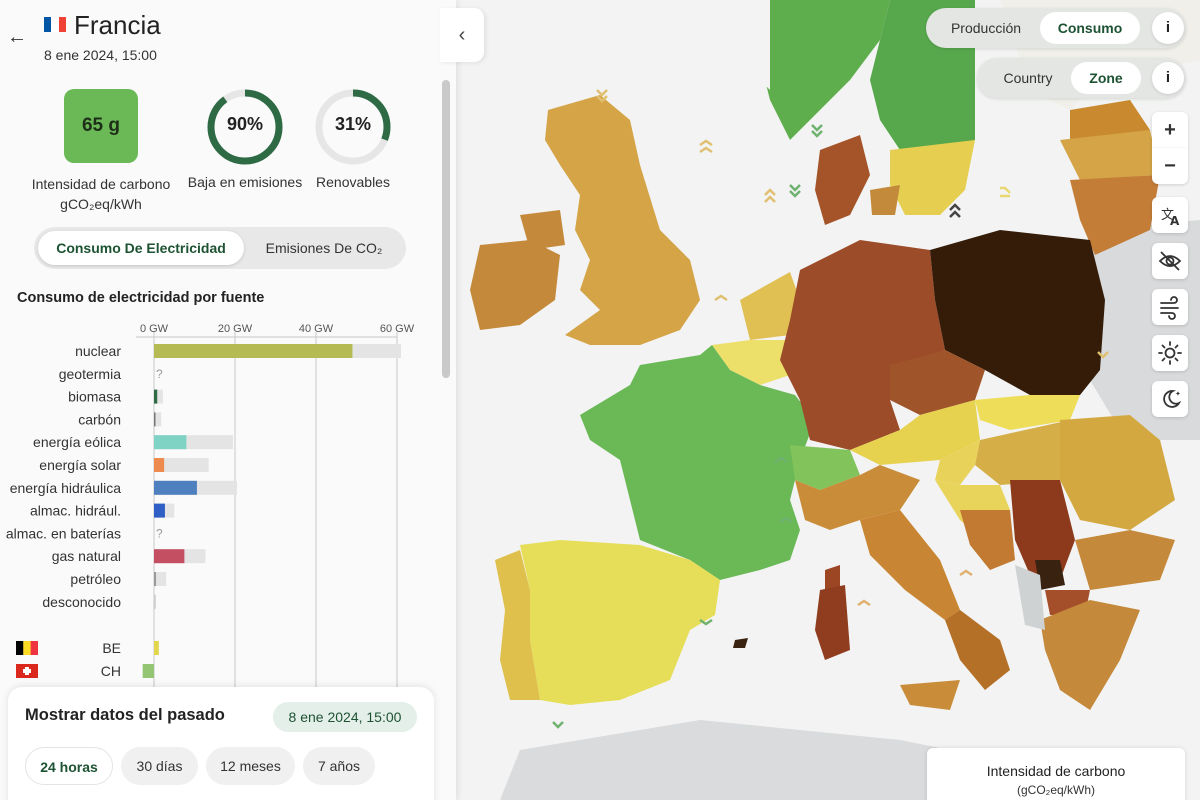 This screenshot has height=800, width=1200. I want to click on legend-unit: (gCO₂eq/kWh), so click(1055, 790).